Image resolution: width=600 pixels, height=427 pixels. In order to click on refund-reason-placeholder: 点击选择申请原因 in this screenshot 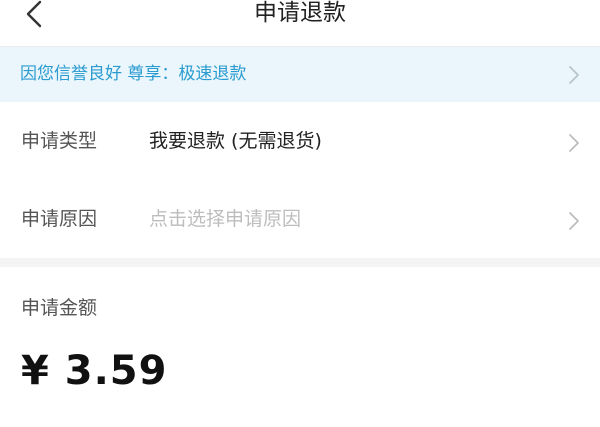, I will do `click(225, 219)`.